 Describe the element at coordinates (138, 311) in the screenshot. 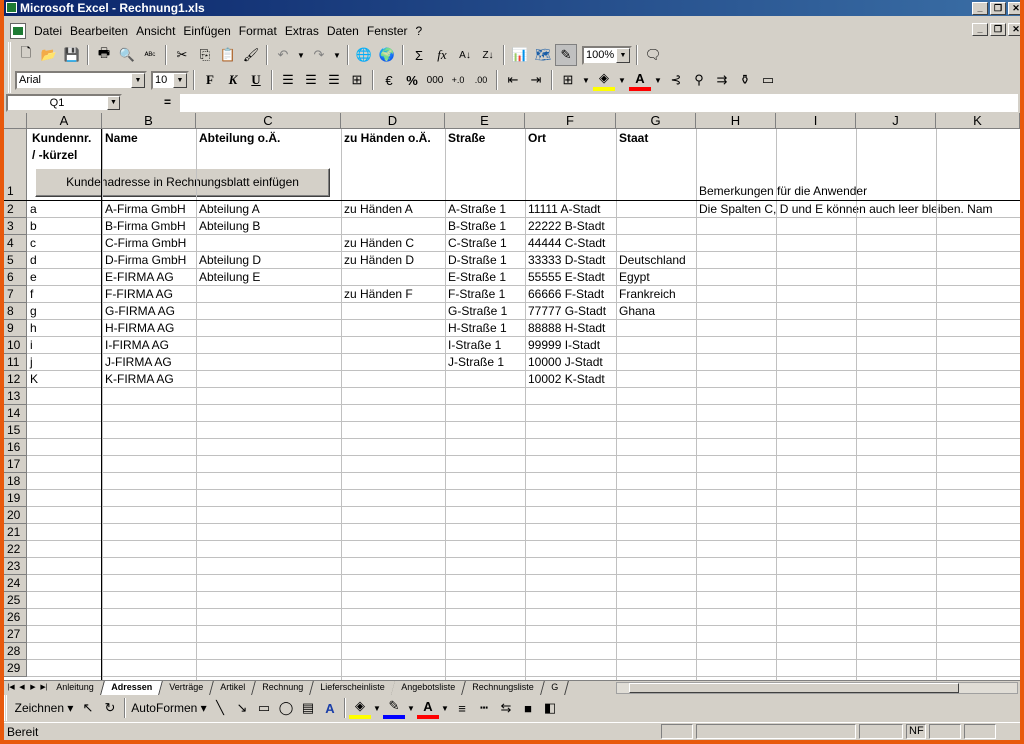

I see `table-cell-b: G-FIRMA AG` at that location.